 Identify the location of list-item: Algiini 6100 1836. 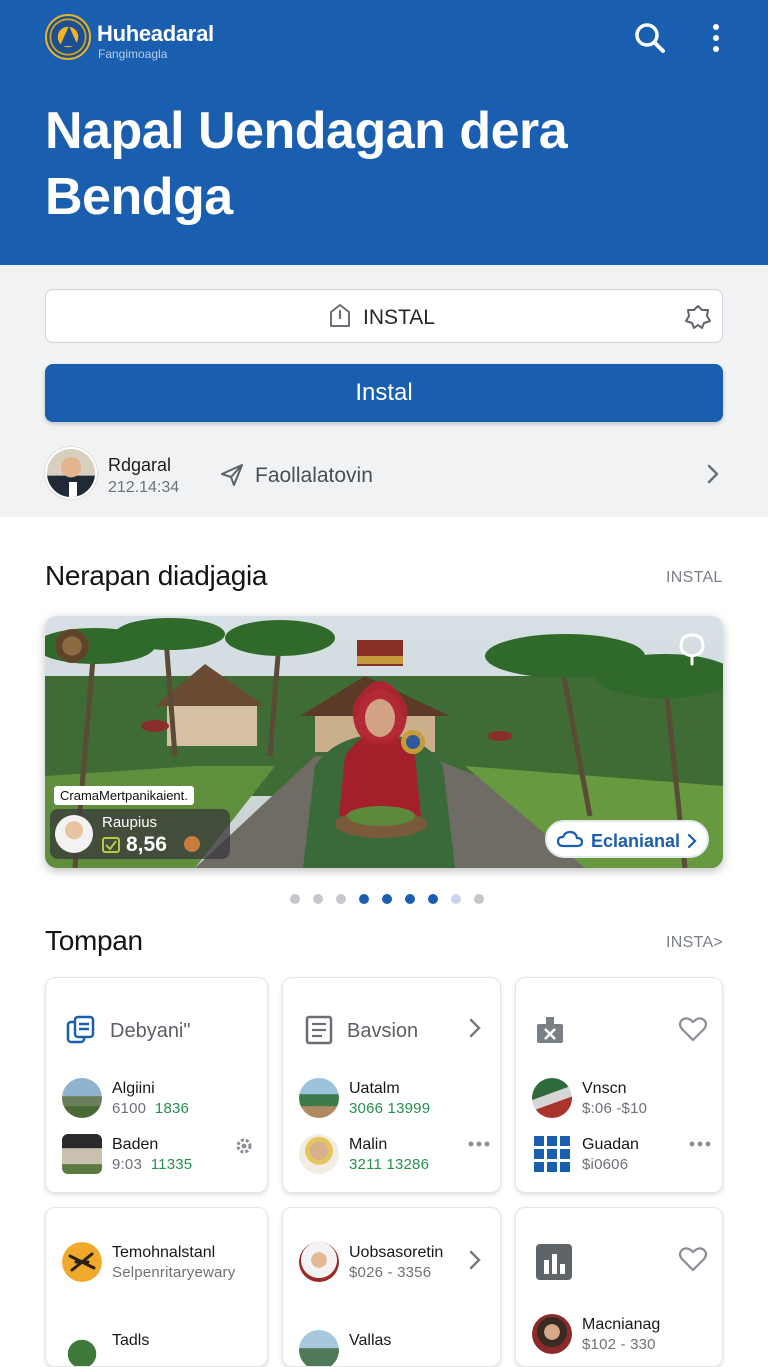
(162, 1100).